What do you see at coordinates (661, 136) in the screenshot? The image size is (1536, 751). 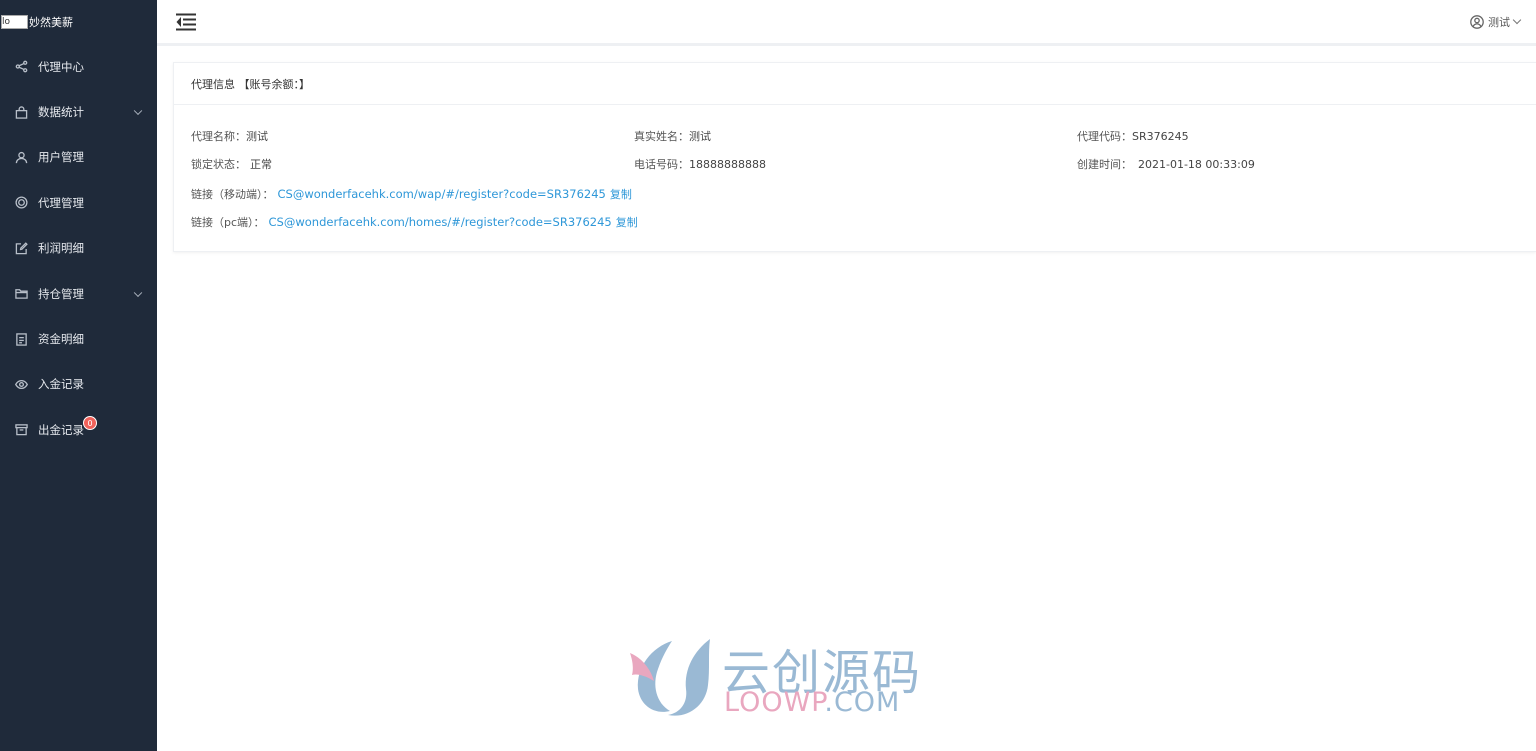 I see `real-name-label: 真实姓名：` at bounding box center [661, 136].